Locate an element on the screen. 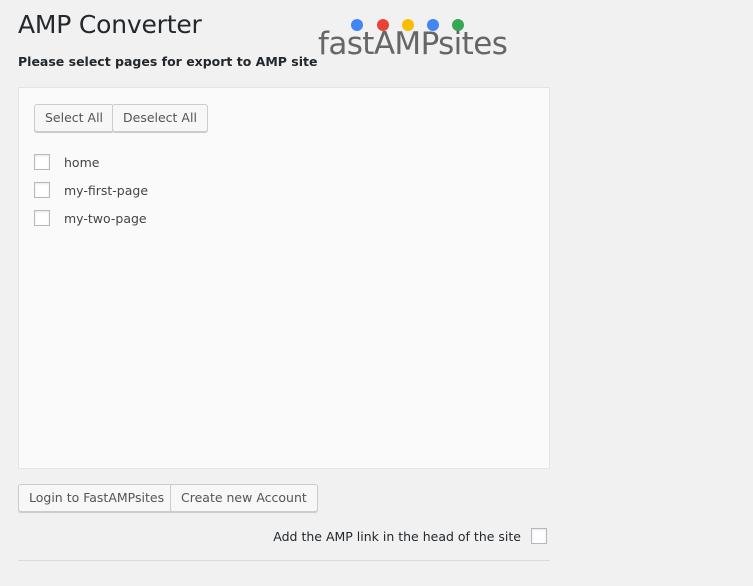 This screenshot has height=586, width=753. page-item: home is located at coordinates (91, 162).